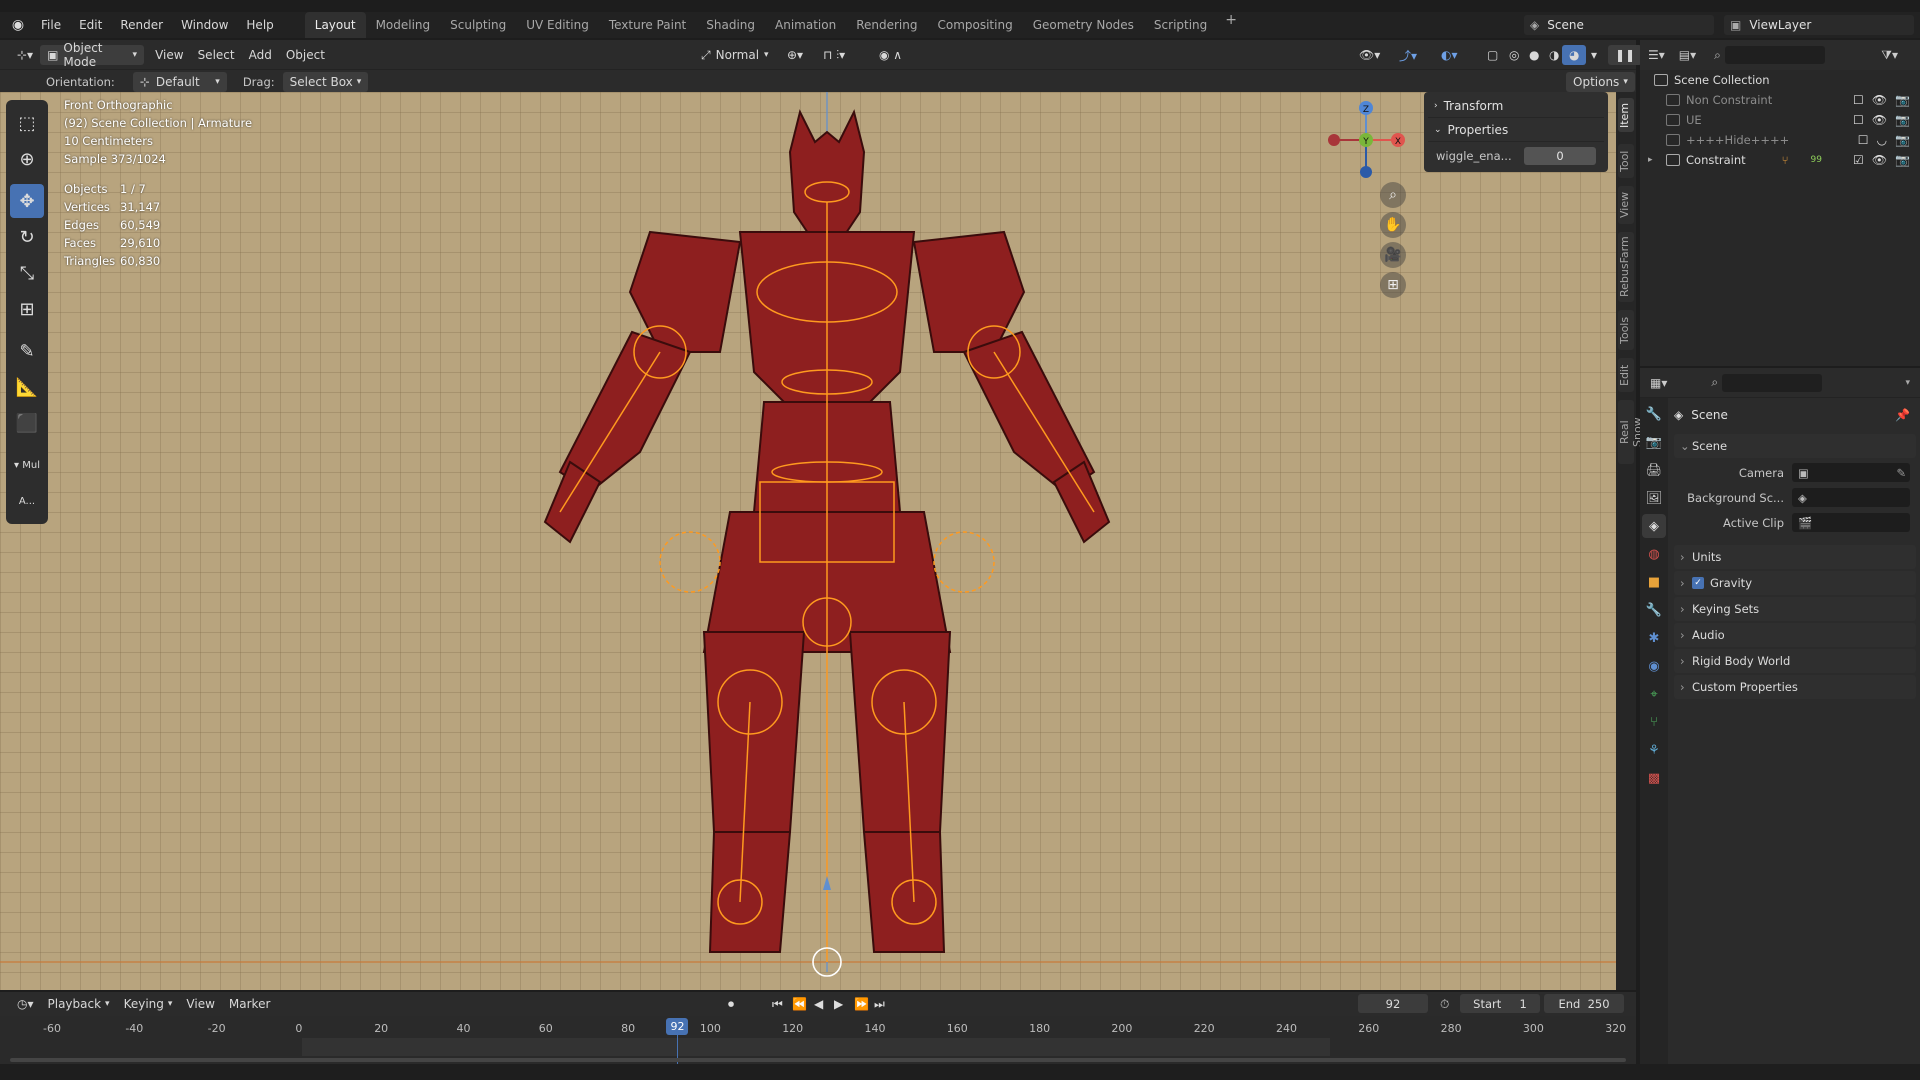 This screenshot has height=1080, width=1920. I want to click on shading-options-icon: ▾, so click(1594, 55).